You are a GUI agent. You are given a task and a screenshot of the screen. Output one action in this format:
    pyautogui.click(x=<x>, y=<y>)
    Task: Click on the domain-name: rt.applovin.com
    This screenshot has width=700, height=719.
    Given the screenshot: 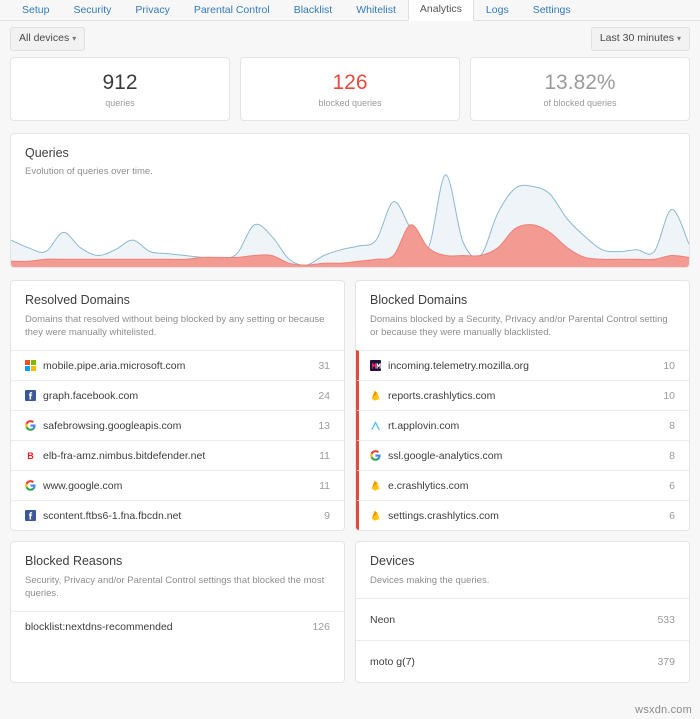 What is the action you would take?
    pyautogui.click(x=424, y=425)
    